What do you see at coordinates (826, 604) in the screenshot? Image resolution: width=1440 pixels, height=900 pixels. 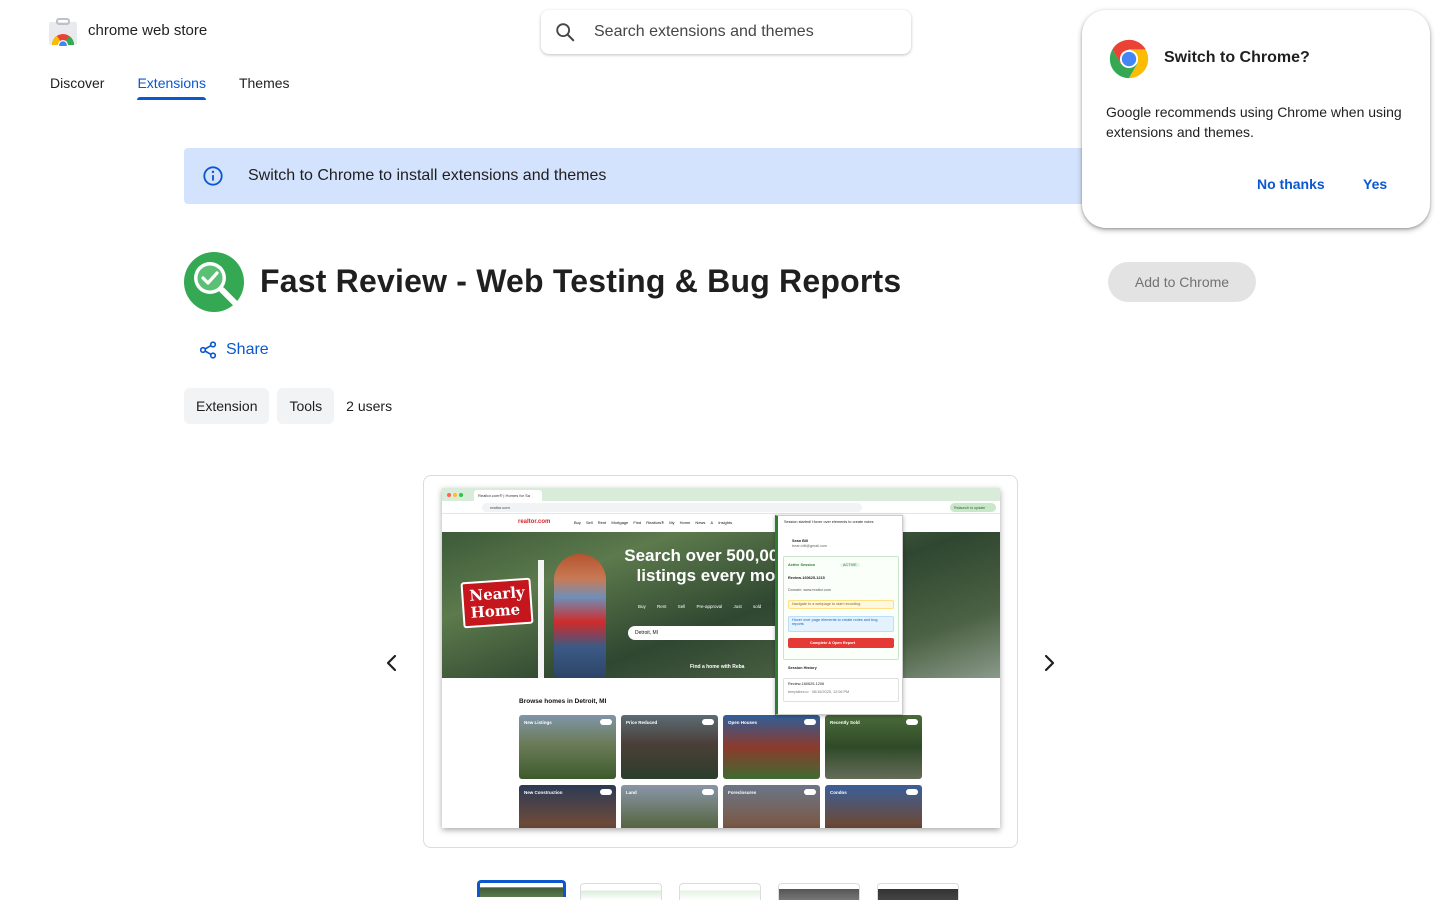 I see `warning-text: Navigate to a webpage to start recording` at bounding box center [826, 604].